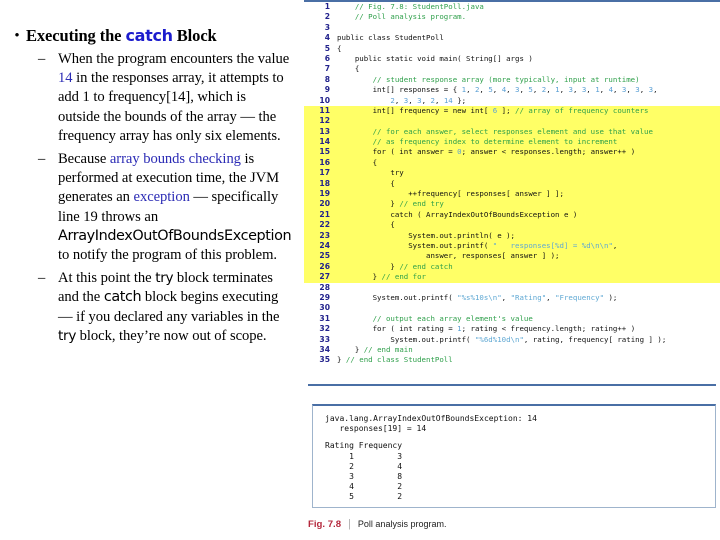 The height and width of the screenshot is (540, 720). What do you see at coordinates (175, 159) in the screenshot?
I see `text-segment: array bounds checking` at bounding box center [175, 159].